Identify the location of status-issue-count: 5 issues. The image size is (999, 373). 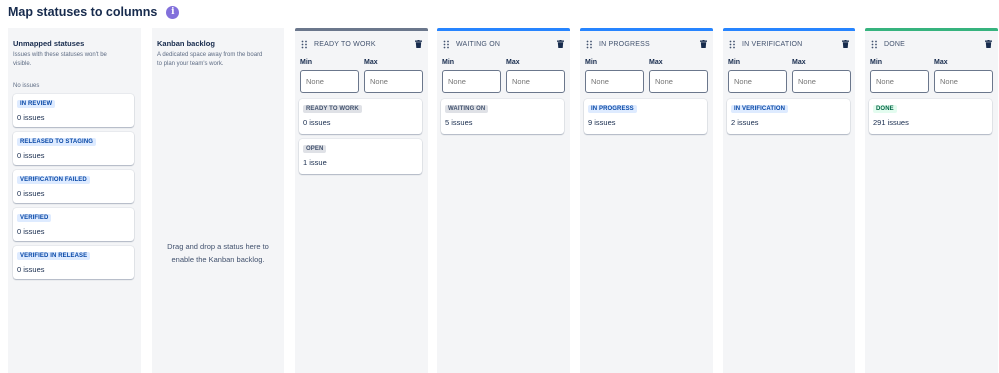
(459, 122).